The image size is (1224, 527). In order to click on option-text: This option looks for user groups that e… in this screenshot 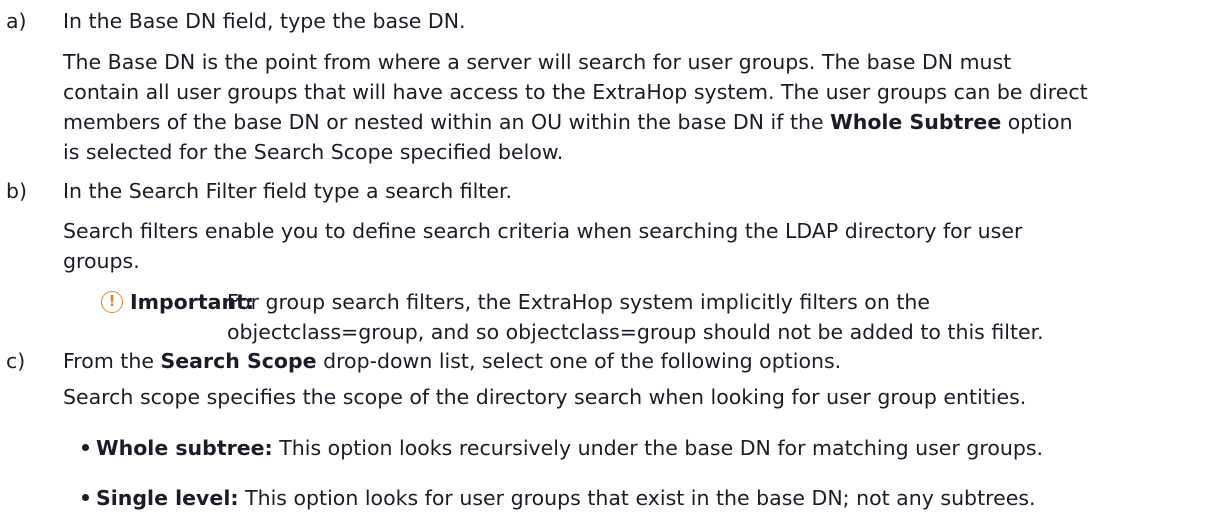, I will do `click(637, 498)`.